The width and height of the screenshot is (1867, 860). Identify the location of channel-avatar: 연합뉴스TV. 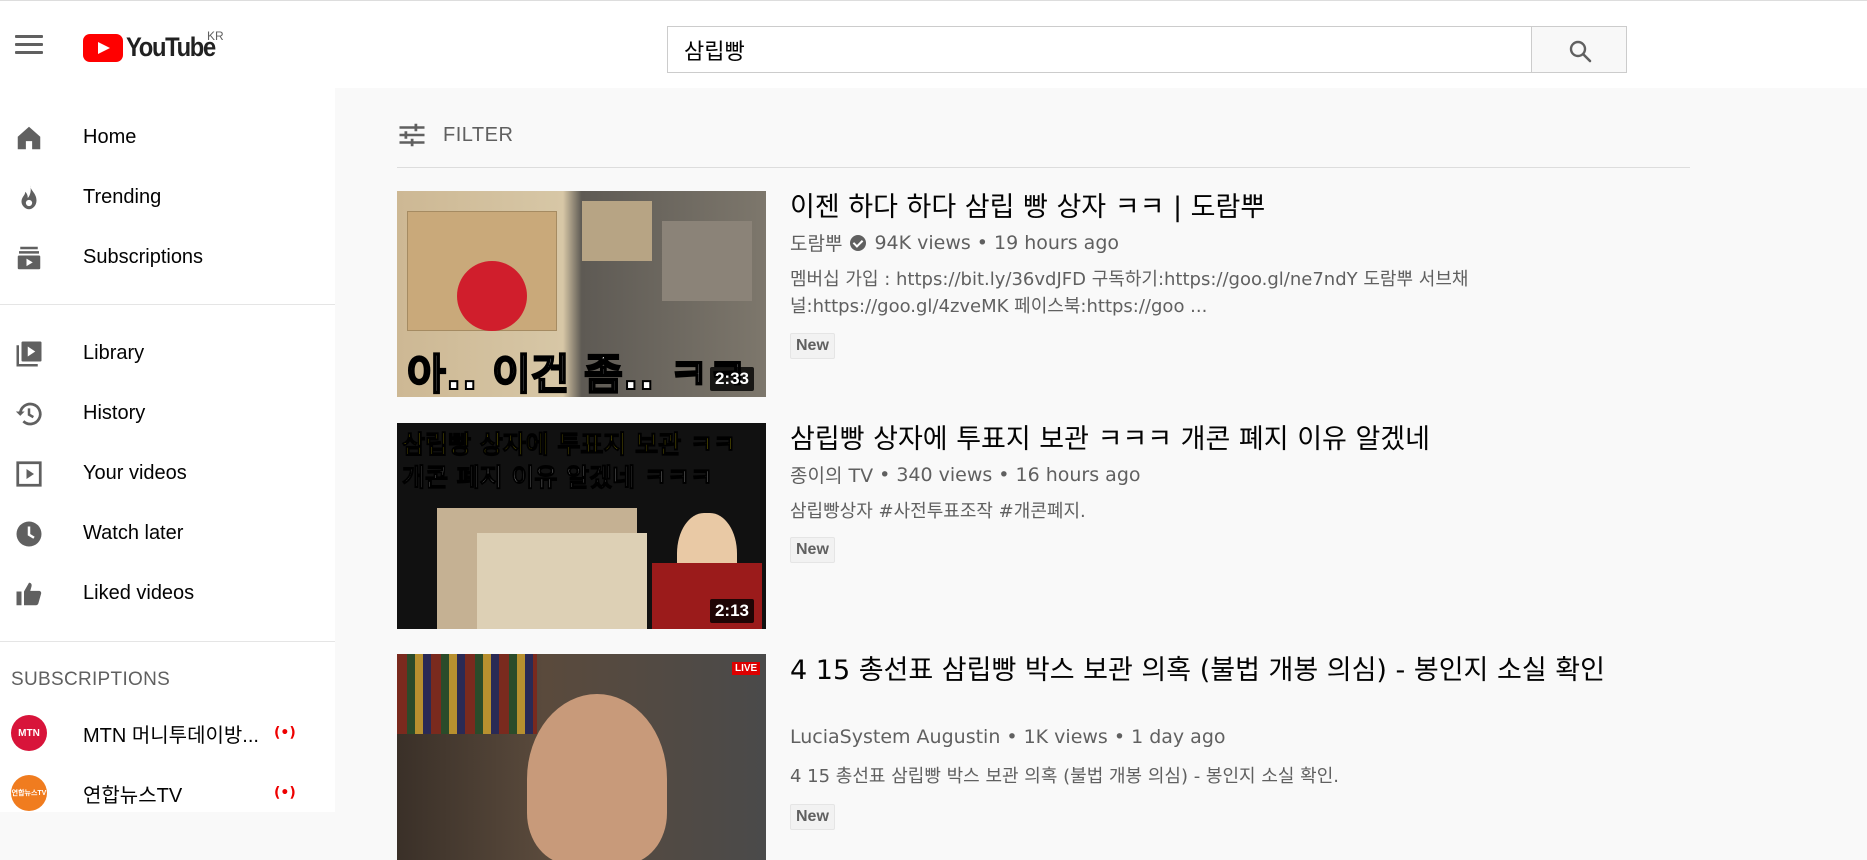
(29, 793).